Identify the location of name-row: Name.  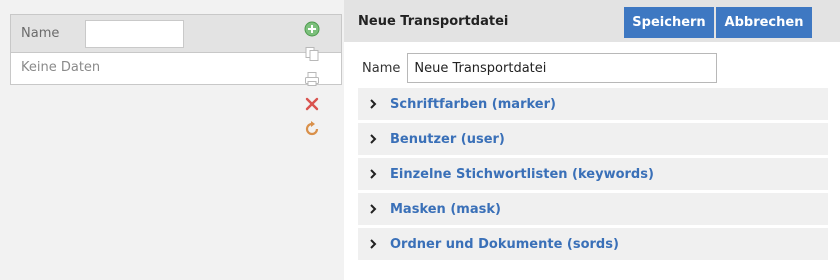
(540, 68).